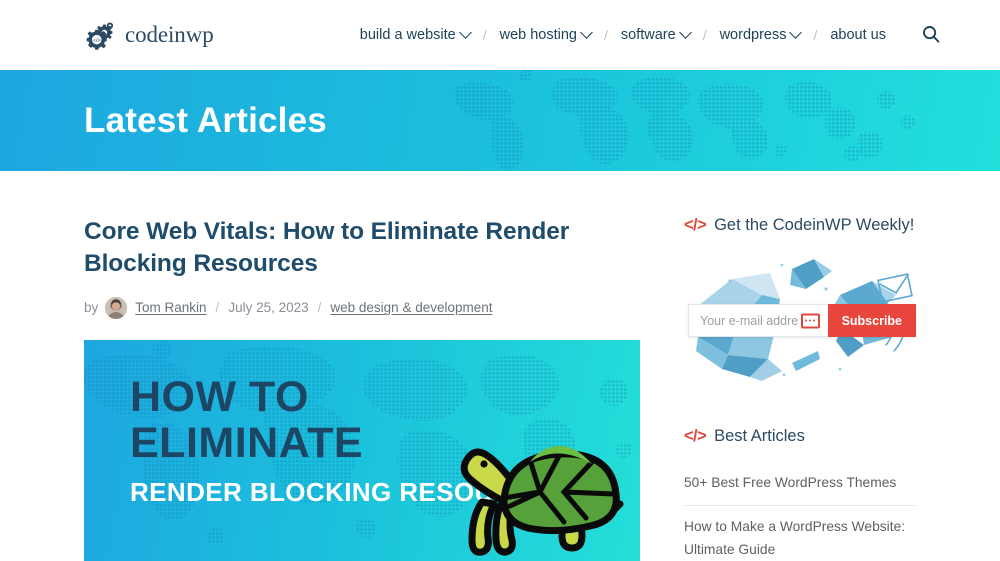 The image size is (1000, 561). Describe the element at coordinates (814, 225) in the screenshot. I see `newsletter-title-text: Get the CodeinWP Weekly!` at that location.